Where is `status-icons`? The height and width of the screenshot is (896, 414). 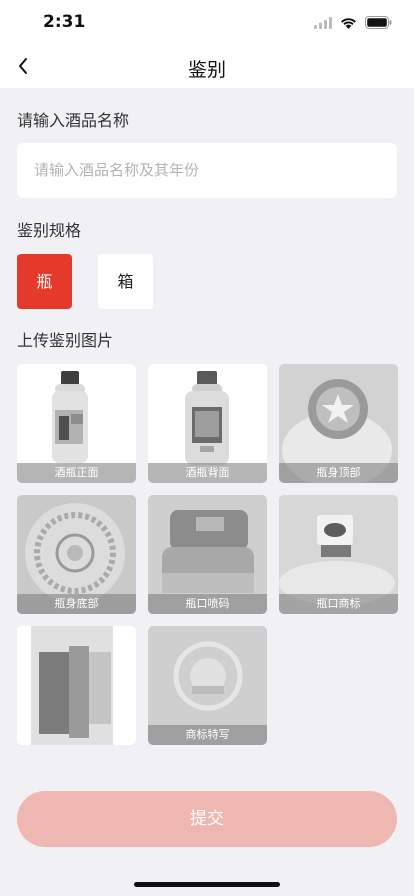
status-icons is located at coordinates (353, 22).